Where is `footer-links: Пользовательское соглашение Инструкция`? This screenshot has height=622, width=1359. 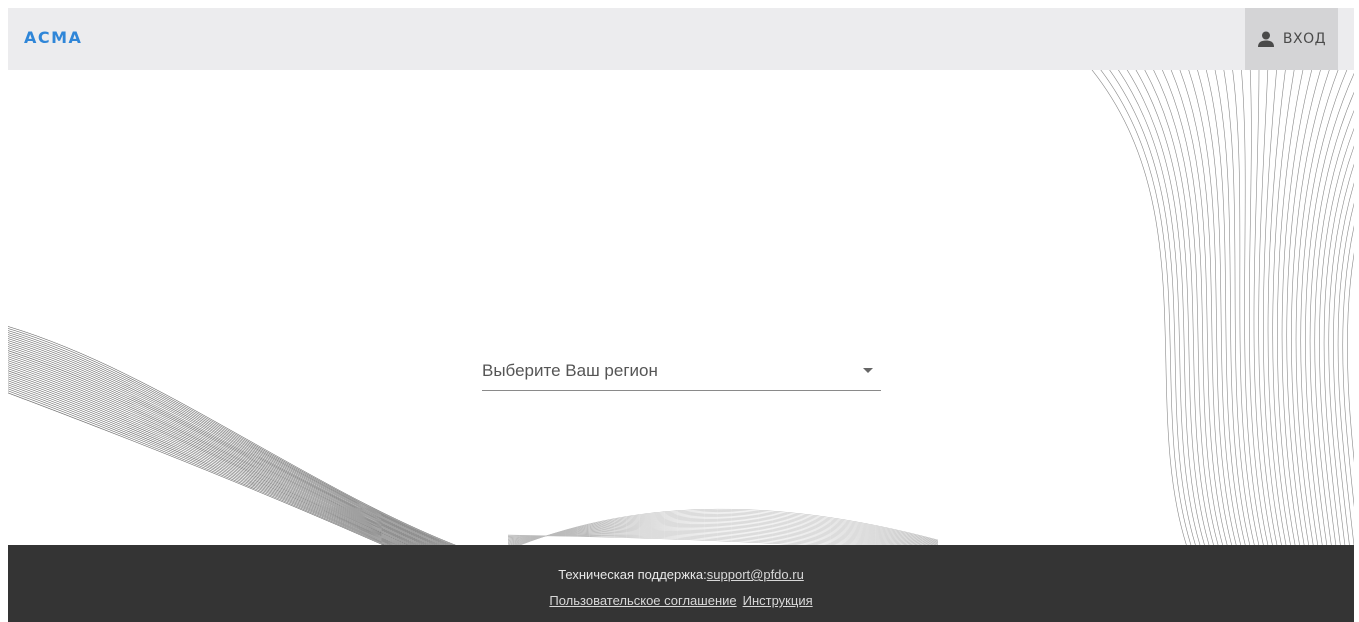 footer-links: Пользовательское соглашение Инструкция is located at coordinates (681, 600).